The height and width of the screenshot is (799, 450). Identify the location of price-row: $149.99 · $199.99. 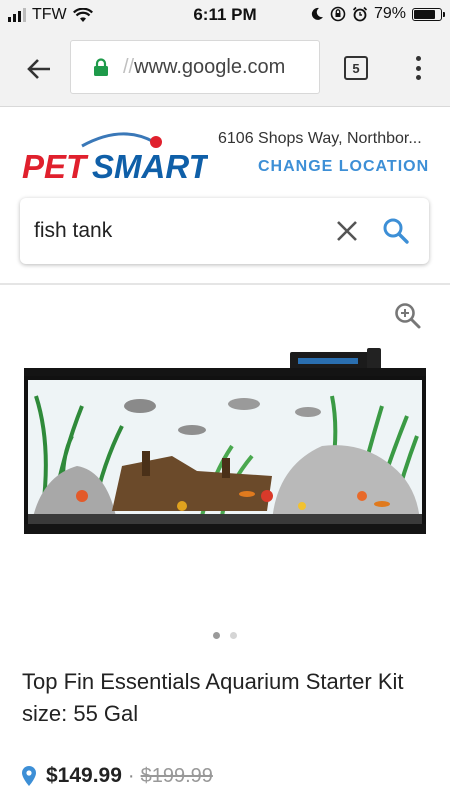
(117, 776).